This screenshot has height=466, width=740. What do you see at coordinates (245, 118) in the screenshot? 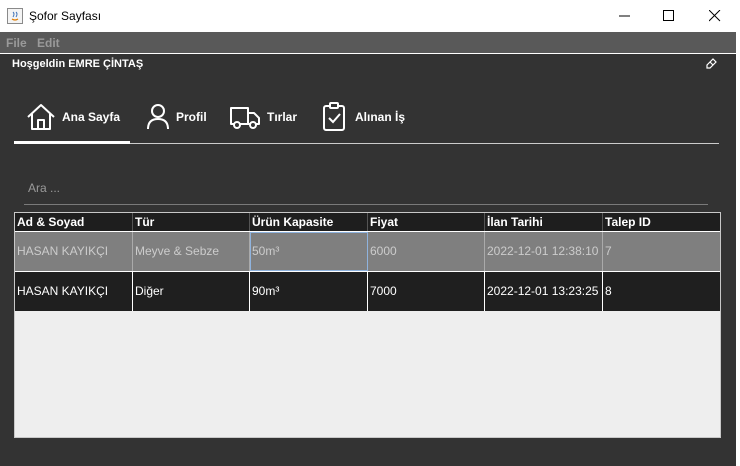
I see `truck-icon` at bounding box center [245, 118].